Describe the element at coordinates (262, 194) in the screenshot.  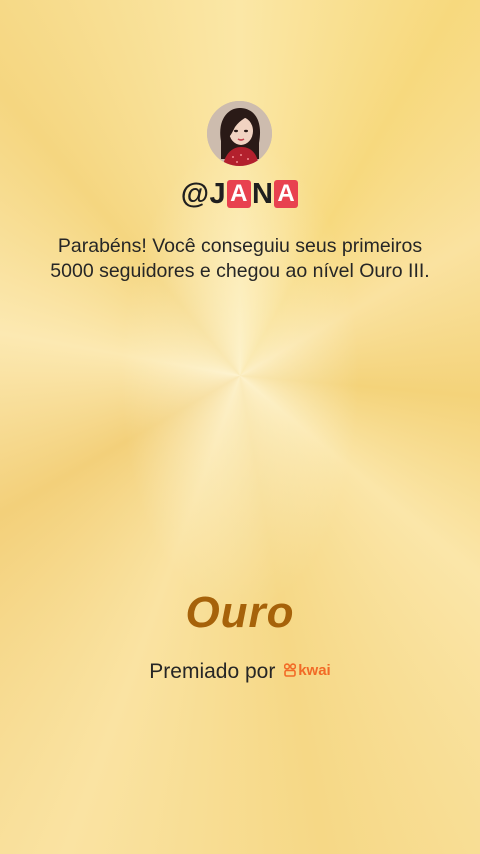
I see `username-middle: N` at that location.